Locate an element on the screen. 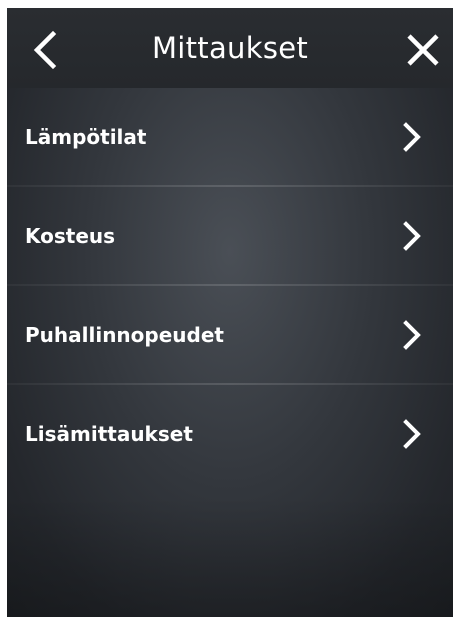 The width and height of the screenshot is (458, 619). header-bar: Mittaukset is located at coordinates (230, 48).